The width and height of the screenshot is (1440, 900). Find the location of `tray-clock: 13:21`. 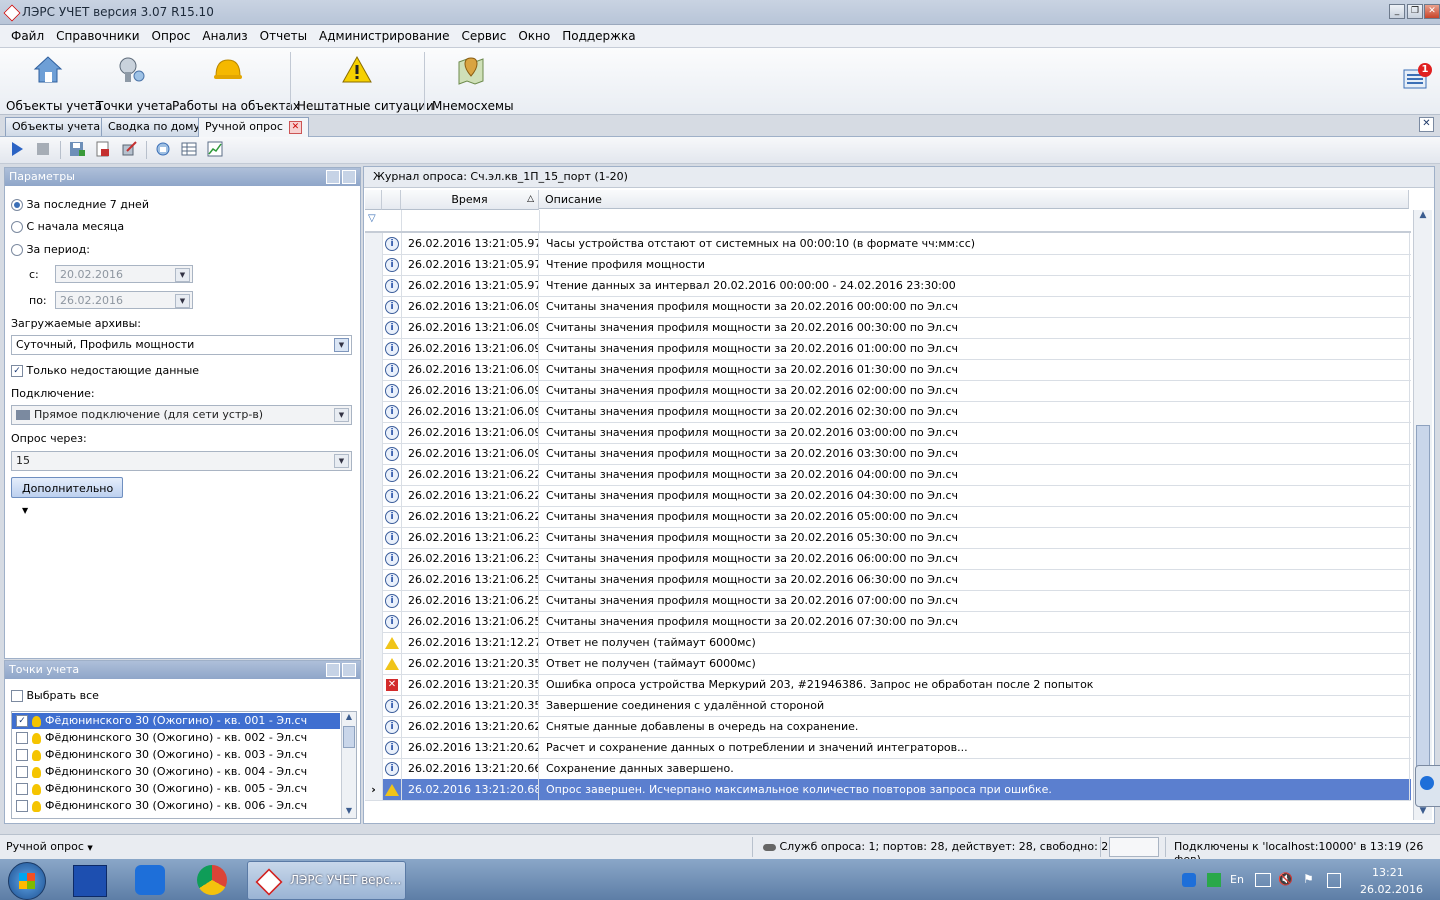

tray-clock: 13:21 is located at coordinates (1388, 872).